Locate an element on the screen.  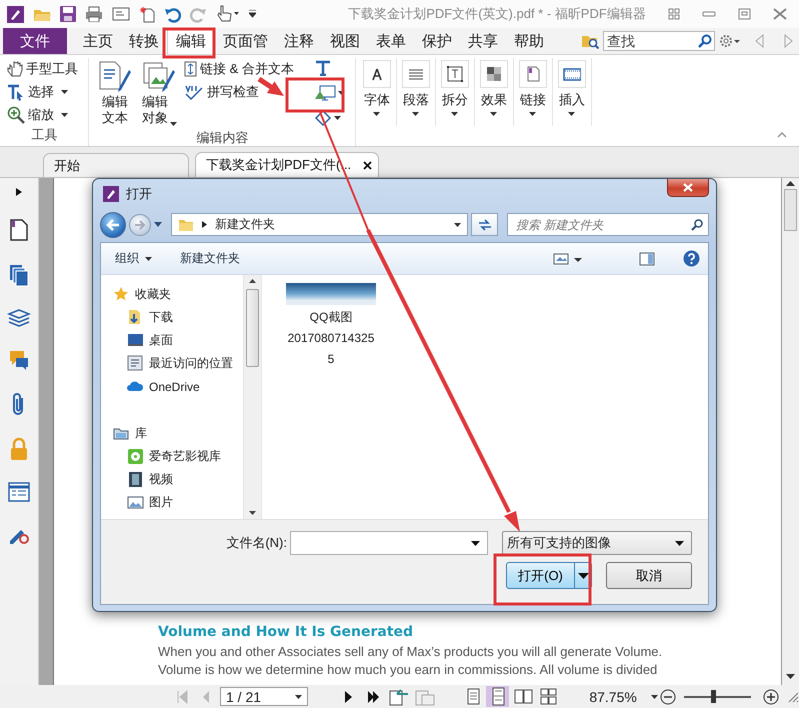
preview-pane-icon is located at coordinates (647, 259).